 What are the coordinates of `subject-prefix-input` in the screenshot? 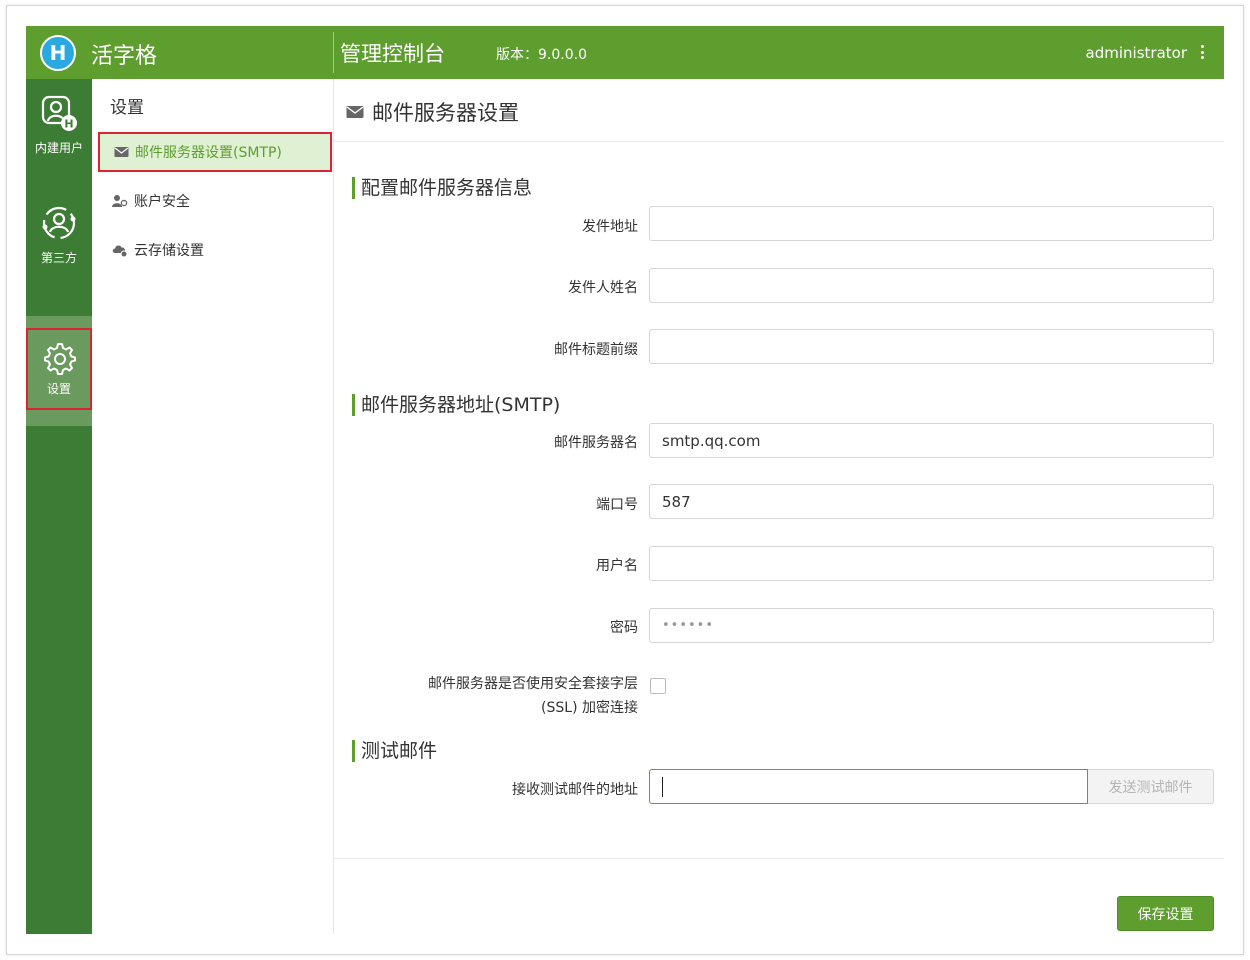 It's located at (931, 346).